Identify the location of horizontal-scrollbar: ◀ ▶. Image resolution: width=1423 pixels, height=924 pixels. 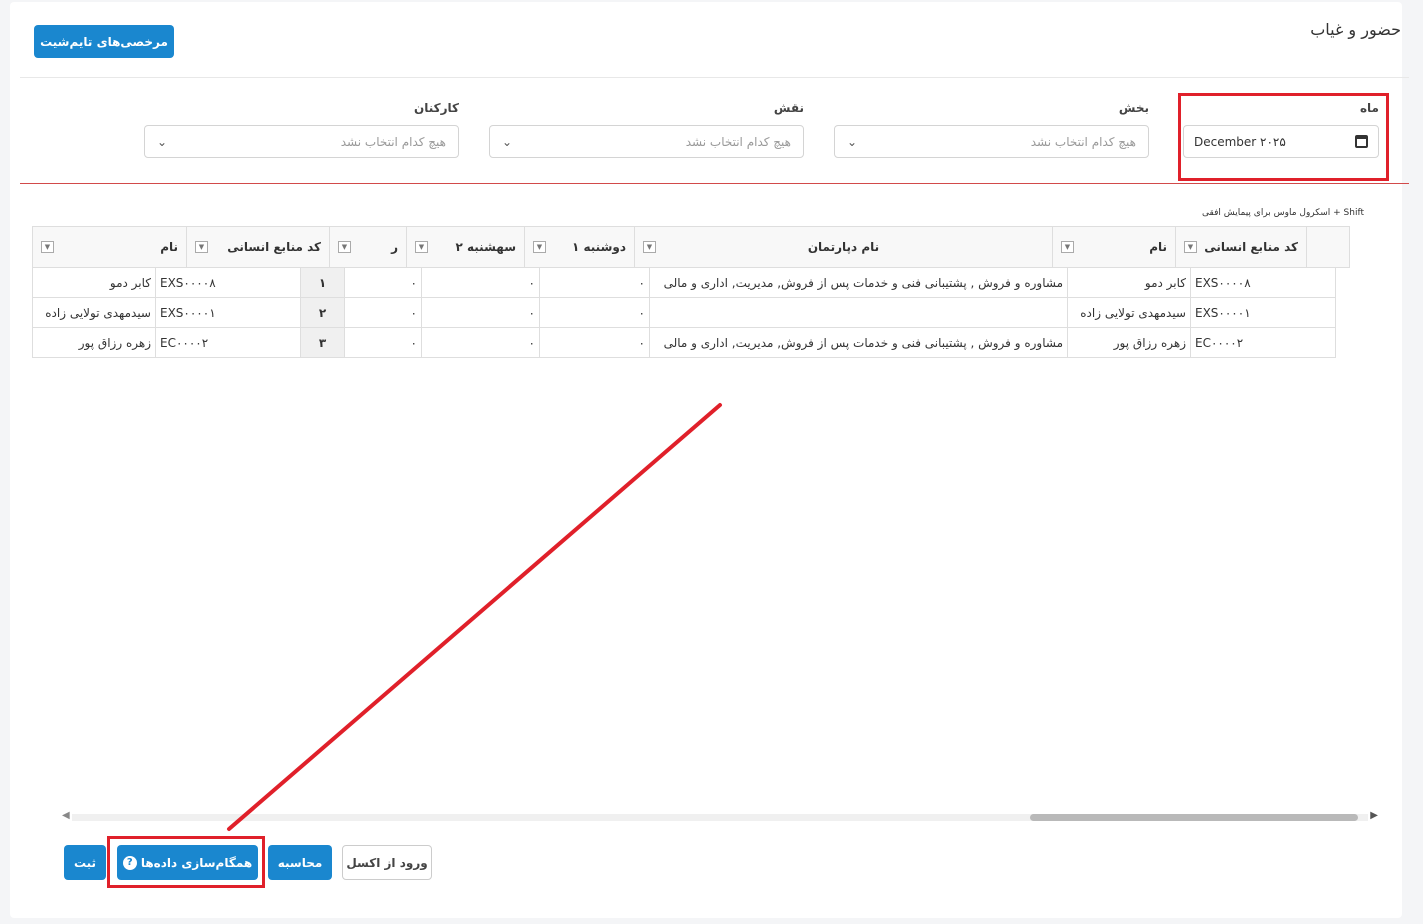
(720, 817).